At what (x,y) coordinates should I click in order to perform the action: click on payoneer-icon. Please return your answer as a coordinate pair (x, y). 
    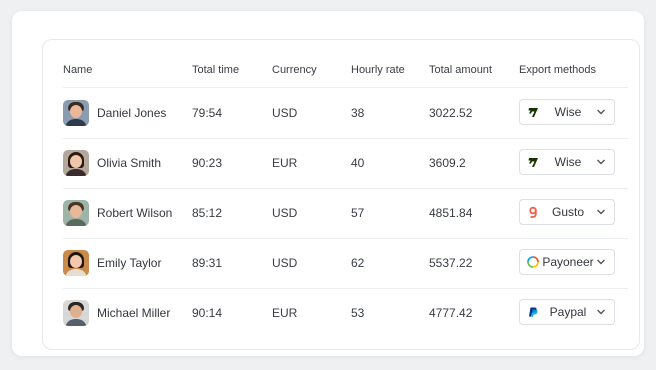
    Looking at the image, I should click on (533, 262).